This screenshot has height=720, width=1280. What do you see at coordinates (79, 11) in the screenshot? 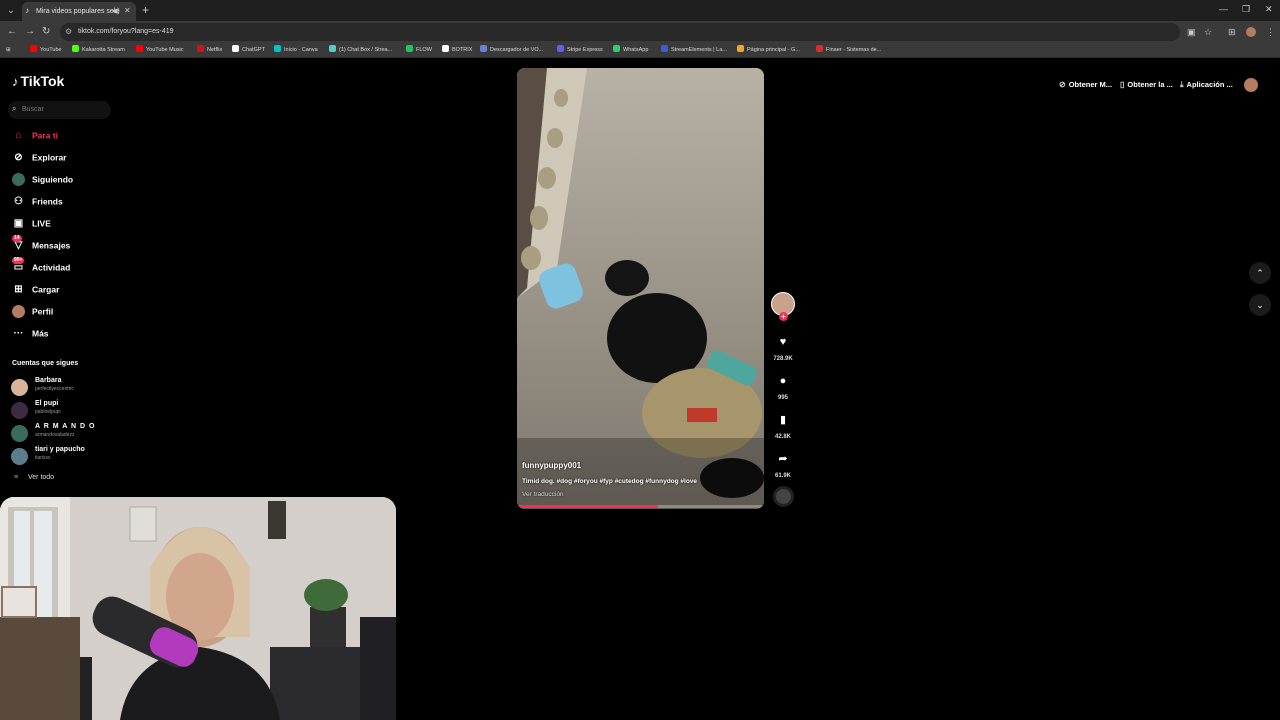
I see `browser-tab: ♪ Mira videos populares sele ◀) ✕` at bounding box center [79, 11].